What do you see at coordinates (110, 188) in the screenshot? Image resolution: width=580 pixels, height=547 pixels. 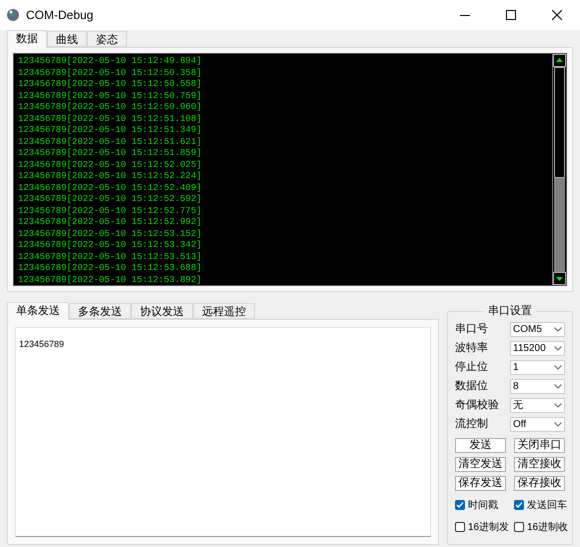 I see `log-line: 123456789[2022-05-10 15:12:52.409]` at bounding box center [110, 188].